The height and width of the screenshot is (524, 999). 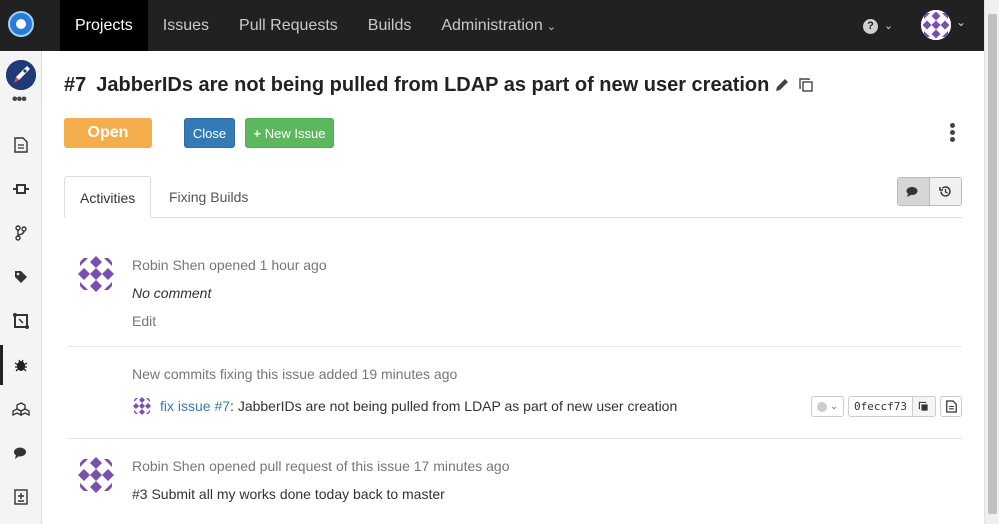 I want to click on nav-issues: Issues, so click(x=186, y=25).